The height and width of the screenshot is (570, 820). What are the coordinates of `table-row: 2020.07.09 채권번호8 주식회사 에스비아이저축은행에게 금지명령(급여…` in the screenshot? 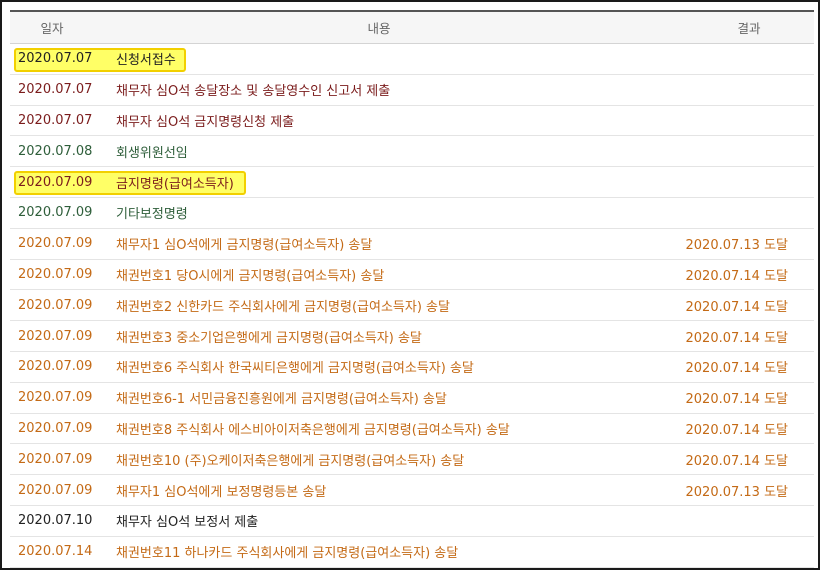 It's located at (412, 429).